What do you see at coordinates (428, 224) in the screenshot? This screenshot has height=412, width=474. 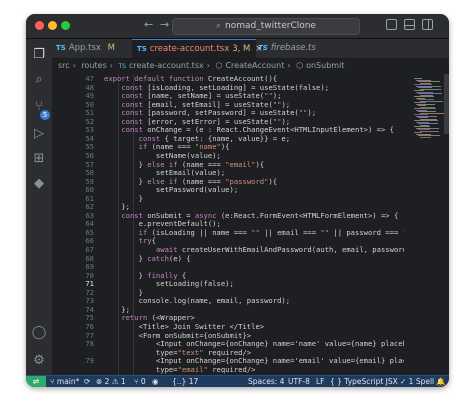 I see `minimap` at bounding box center [428, 224].